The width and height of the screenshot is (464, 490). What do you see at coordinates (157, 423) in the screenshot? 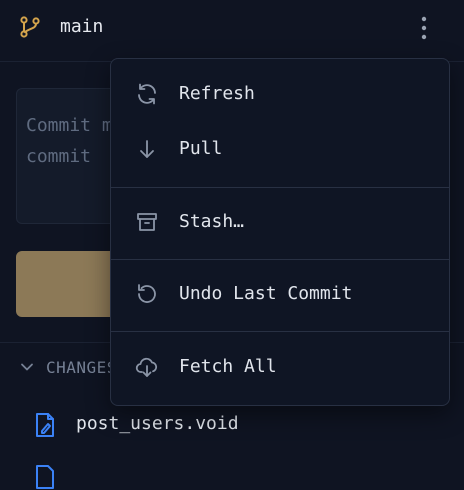
I see `file-name: post_users.void` at bounding box center [157, 423].